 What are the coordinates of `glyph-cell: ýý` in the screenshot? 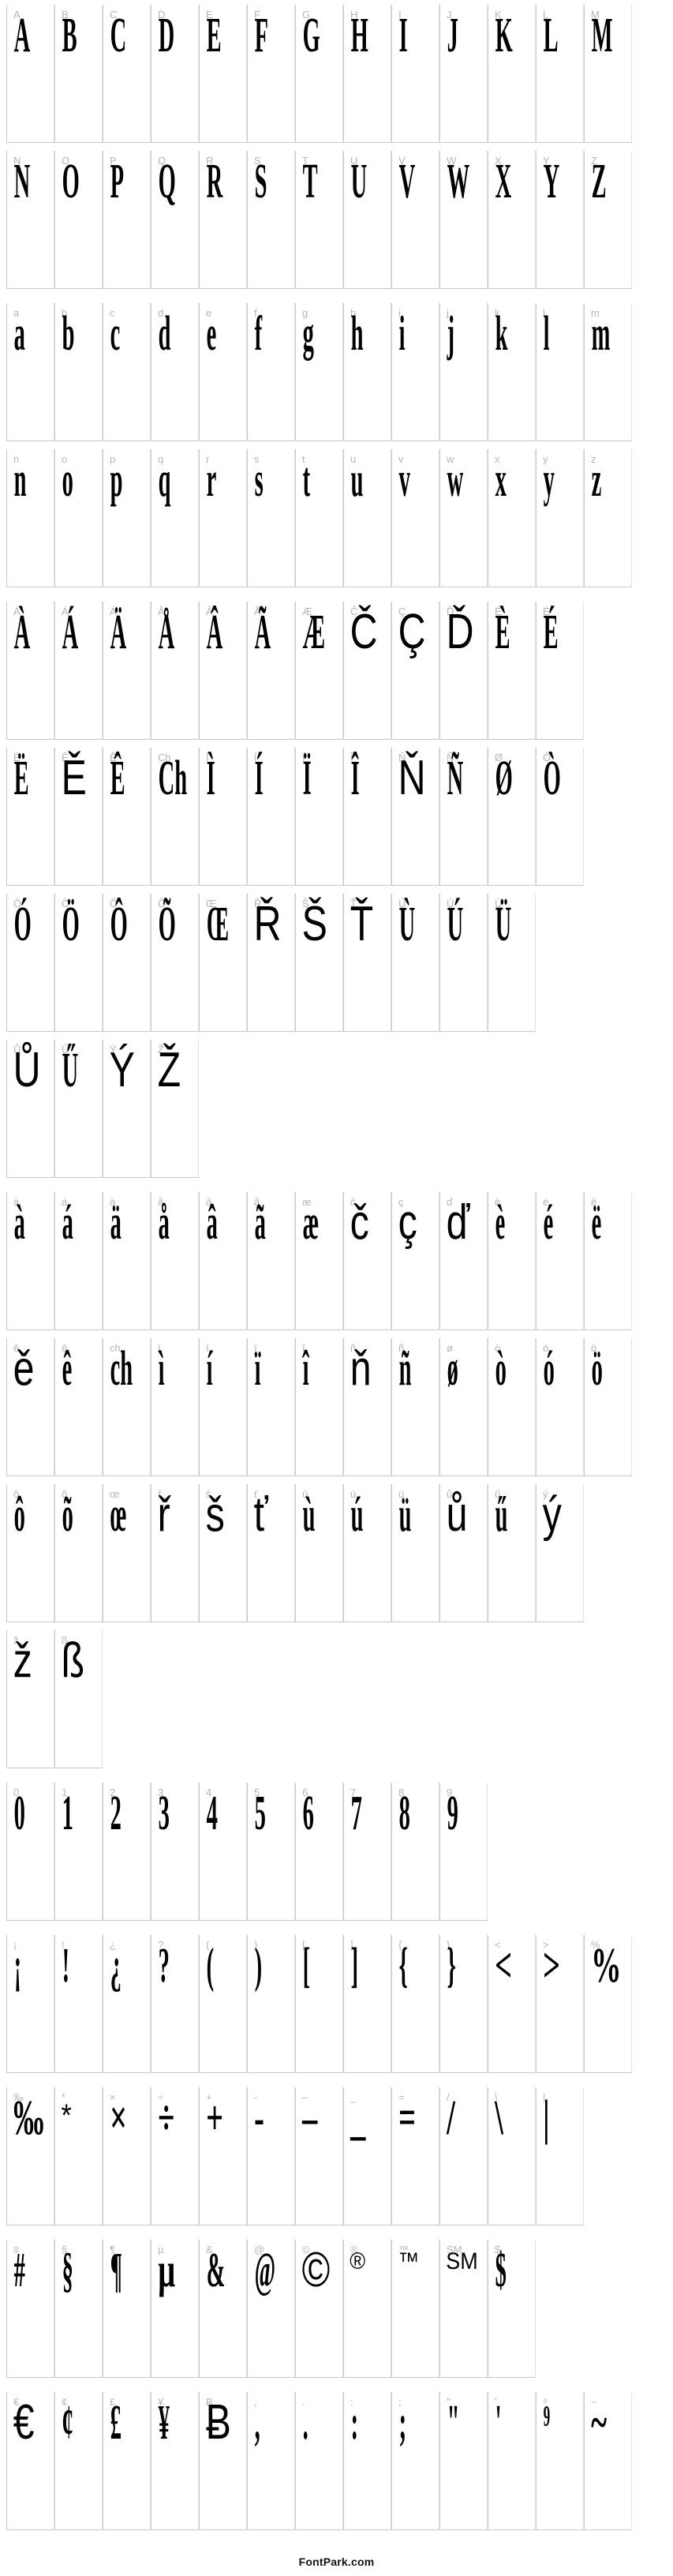 It's located at (560, 1553).